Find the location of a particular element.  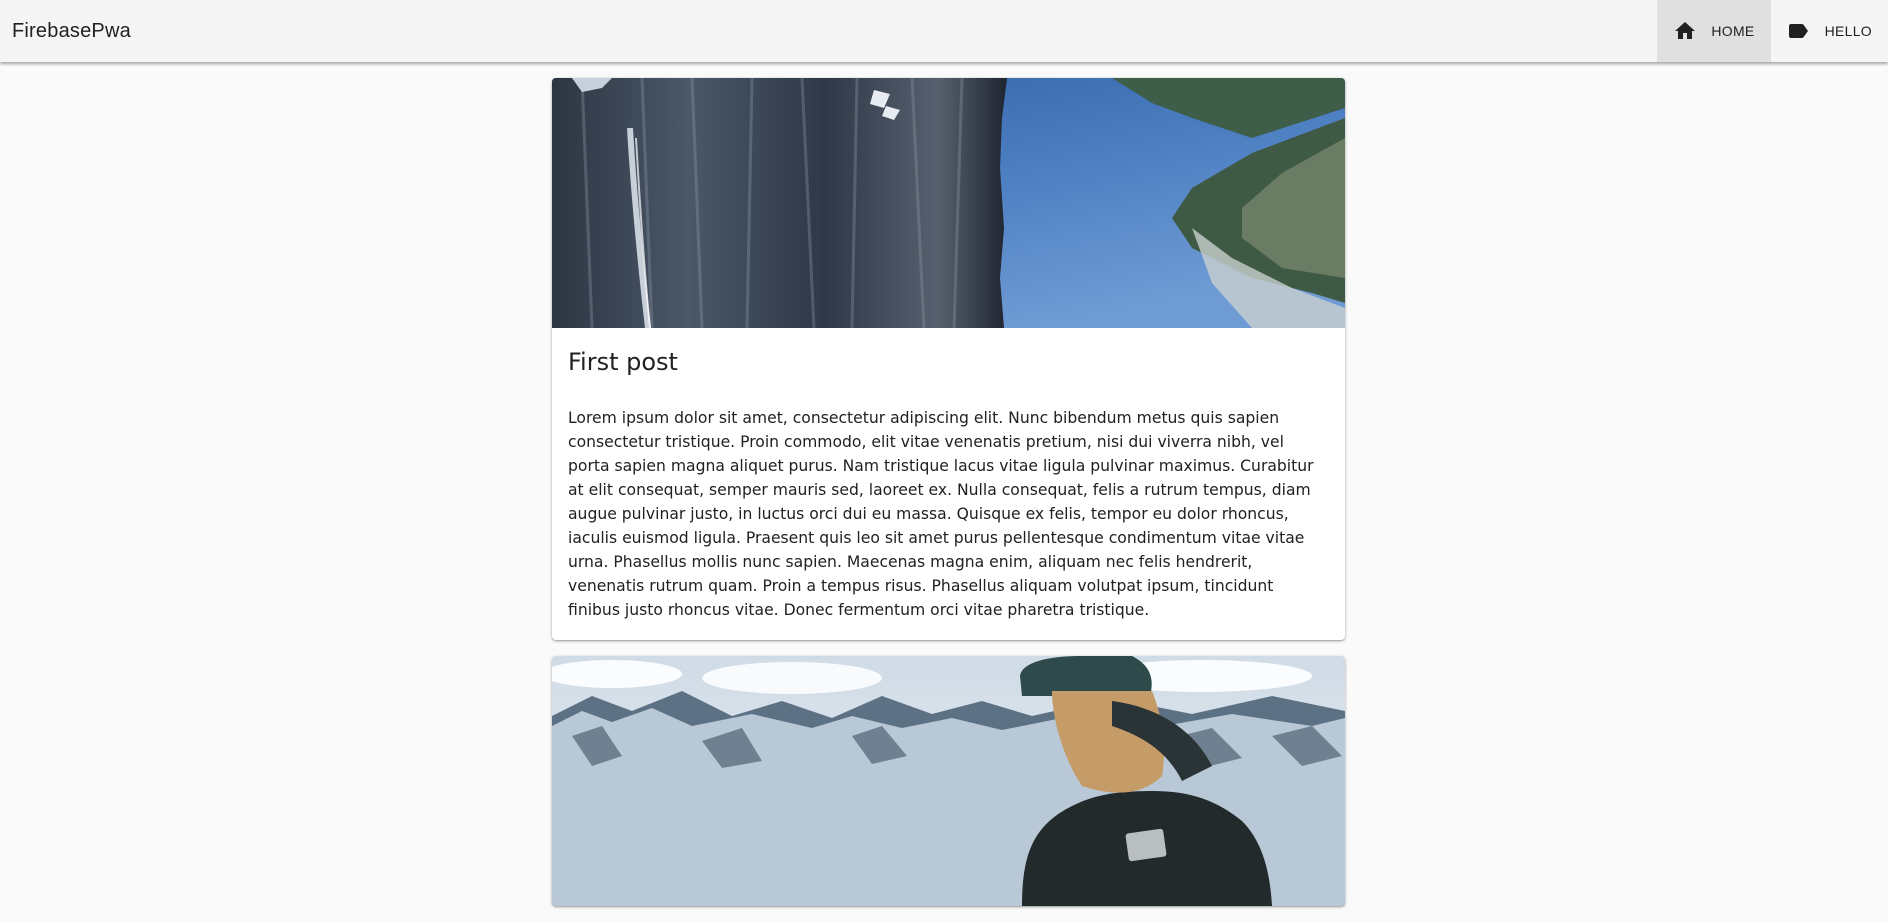

nav-home-button: HOME is located at coordinates (1714, 31).